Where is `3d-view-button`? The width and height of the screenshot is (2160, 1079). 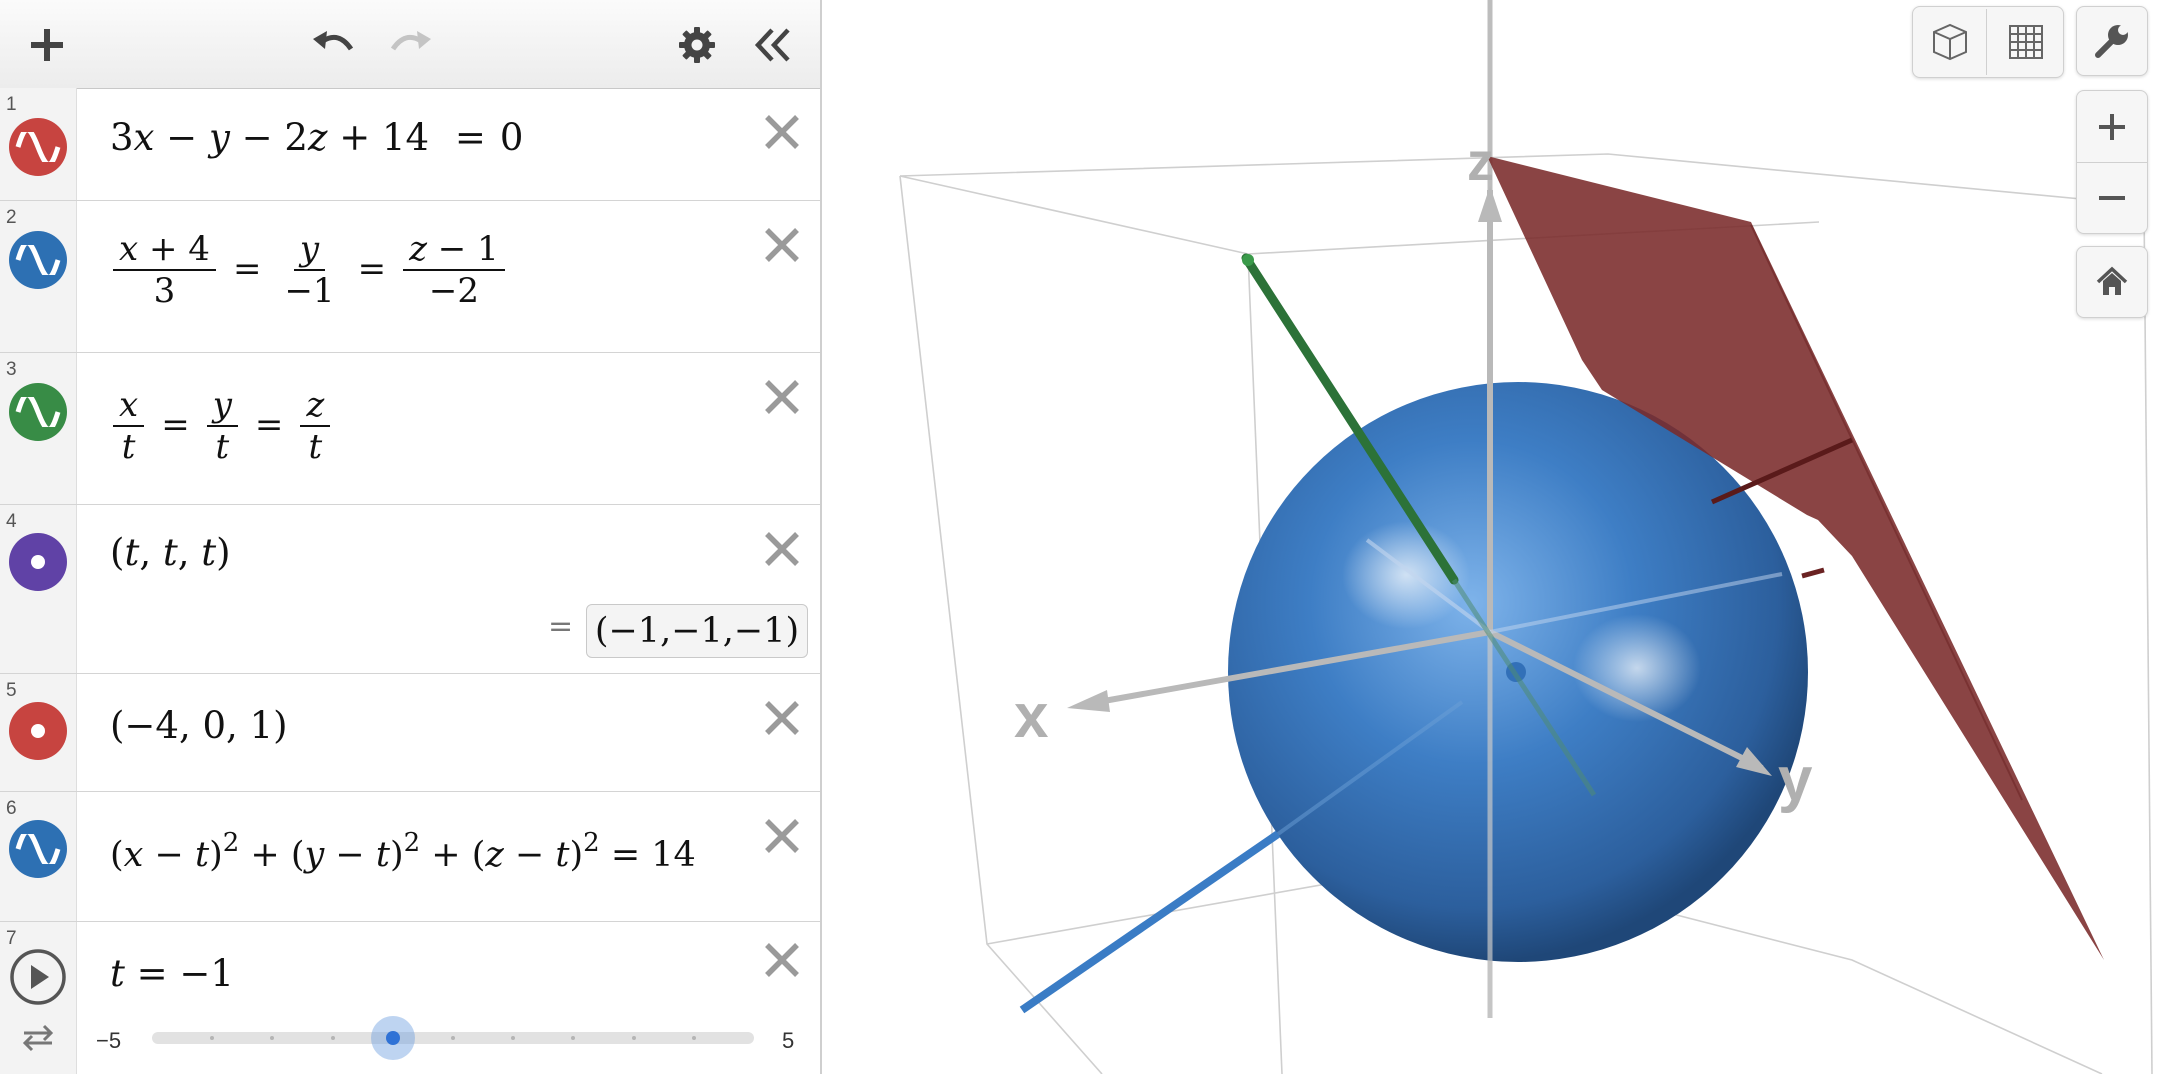
3d-view-button is located at coordinates (1951, 42).